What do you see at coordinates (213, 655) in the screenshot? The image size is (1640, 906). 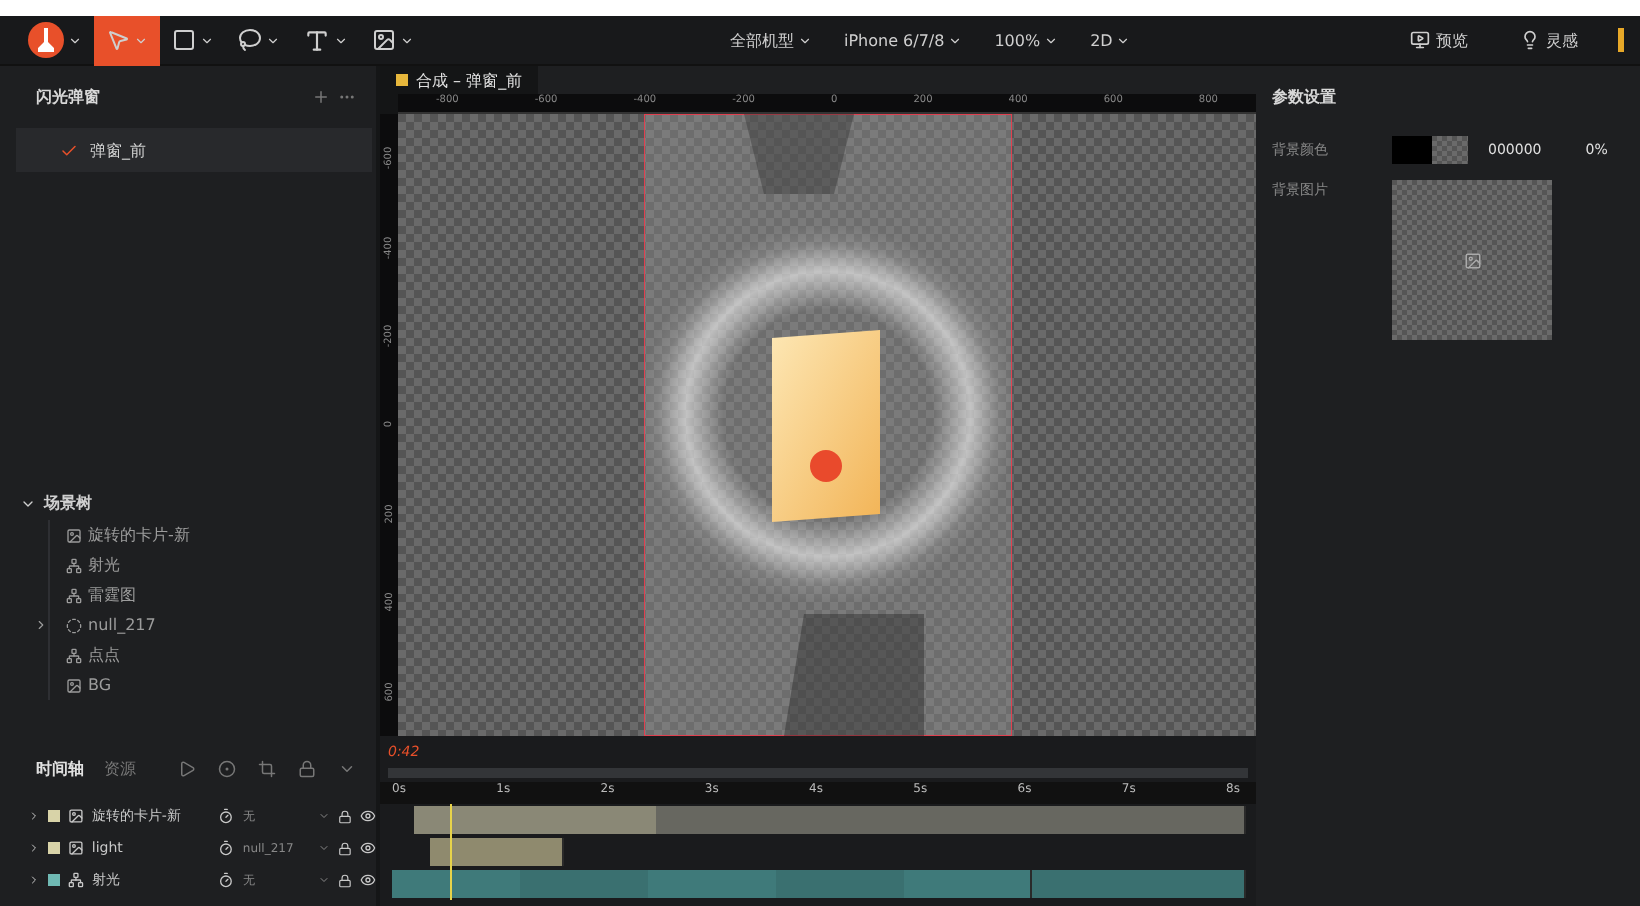 I see `tree-item: 点点` at bounding box center [213, 655].